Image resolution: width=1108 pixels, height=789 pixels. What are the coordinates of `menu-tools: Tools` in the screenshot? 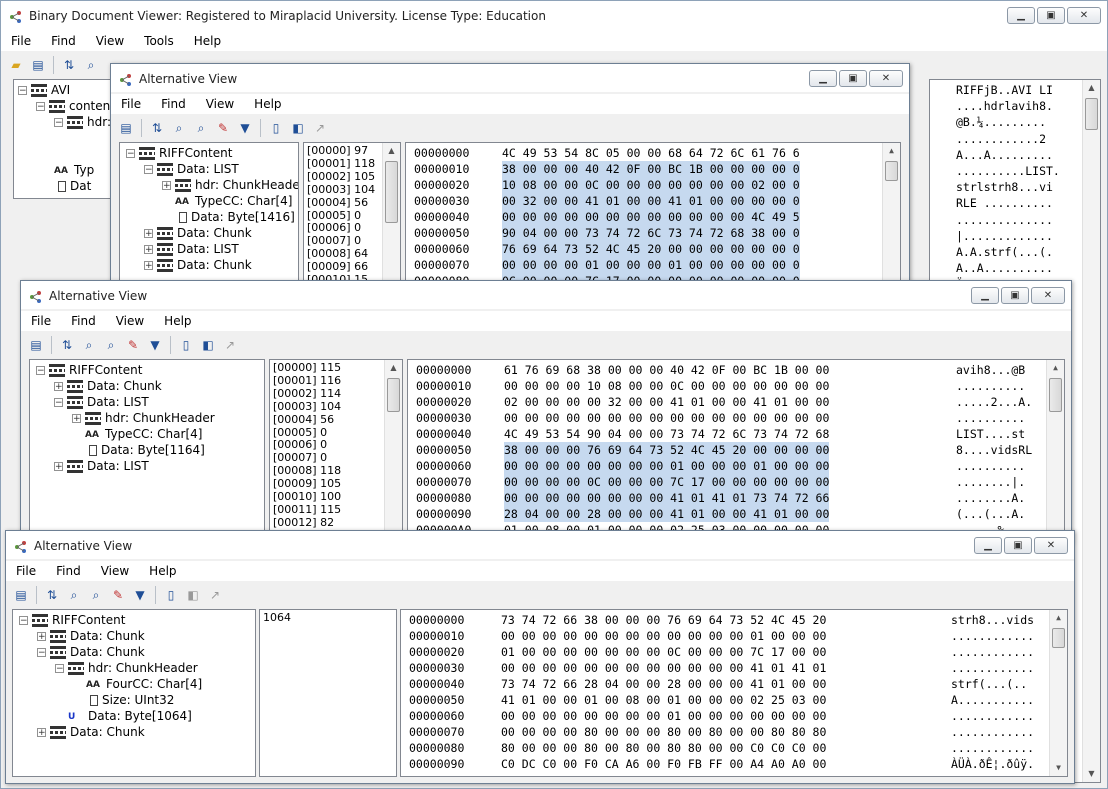 It's located at (159, 41).